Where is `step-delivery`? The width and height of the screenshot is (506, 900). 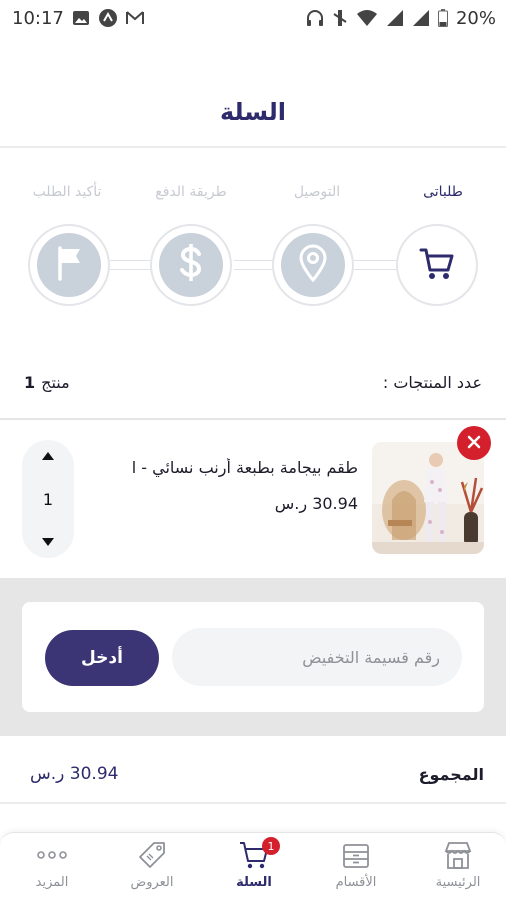
step-delivery is located at coordinates (313, 265).